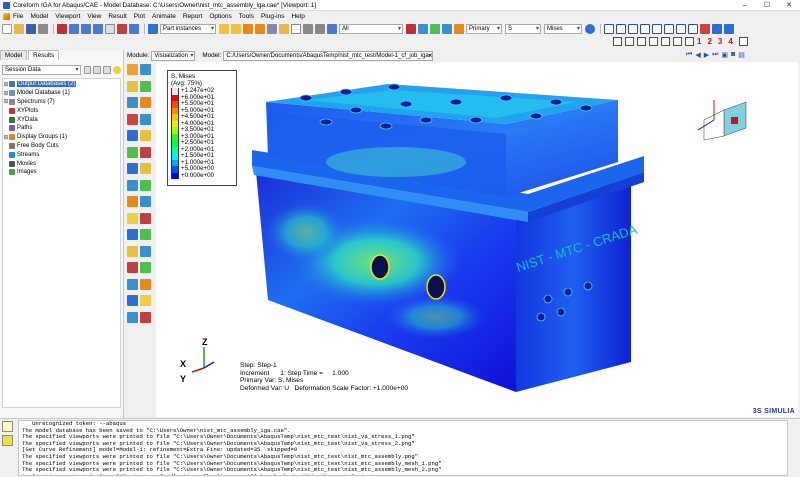 This screenshot has height=477, width=800. What do you see at coordinates (145, 234) in the screenshot?
I see `display-group-icon` at bounding box center [145, 234].